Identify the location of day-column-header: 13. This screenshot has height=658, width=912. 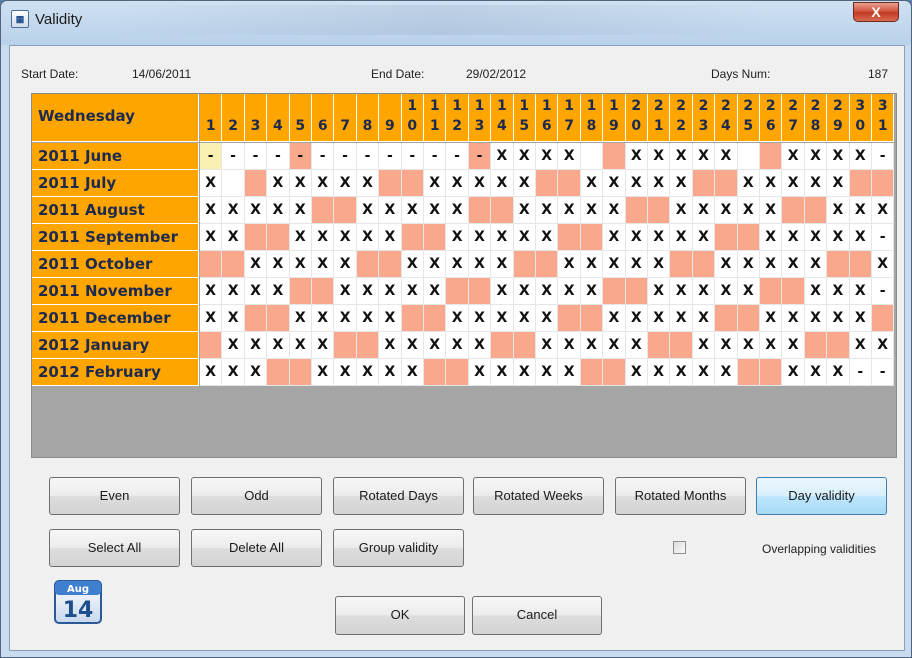
(480, 118).